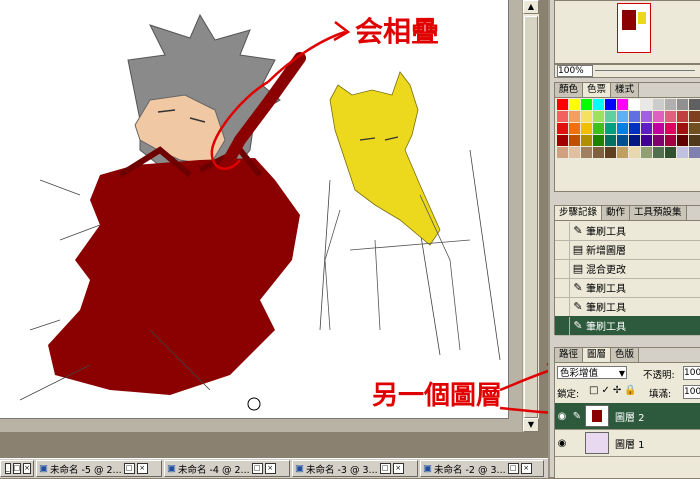 Image resolution: width=700 pixels, height=479 pixels. Describe the element at coordinates (531, 7) in the screenshot. I see `scroll-up-arrow: ▲` at that location.